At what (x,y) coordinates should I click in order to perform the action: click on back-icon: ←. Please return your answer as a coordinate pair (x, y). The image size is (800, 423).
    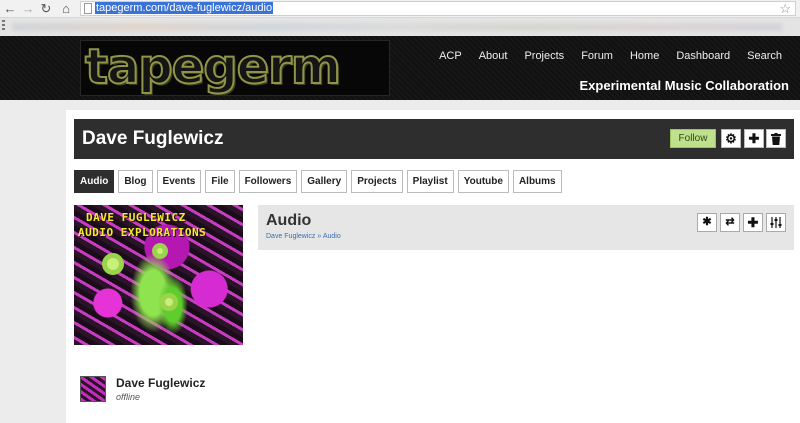
    Looking at the image, I should click on (10, 9).